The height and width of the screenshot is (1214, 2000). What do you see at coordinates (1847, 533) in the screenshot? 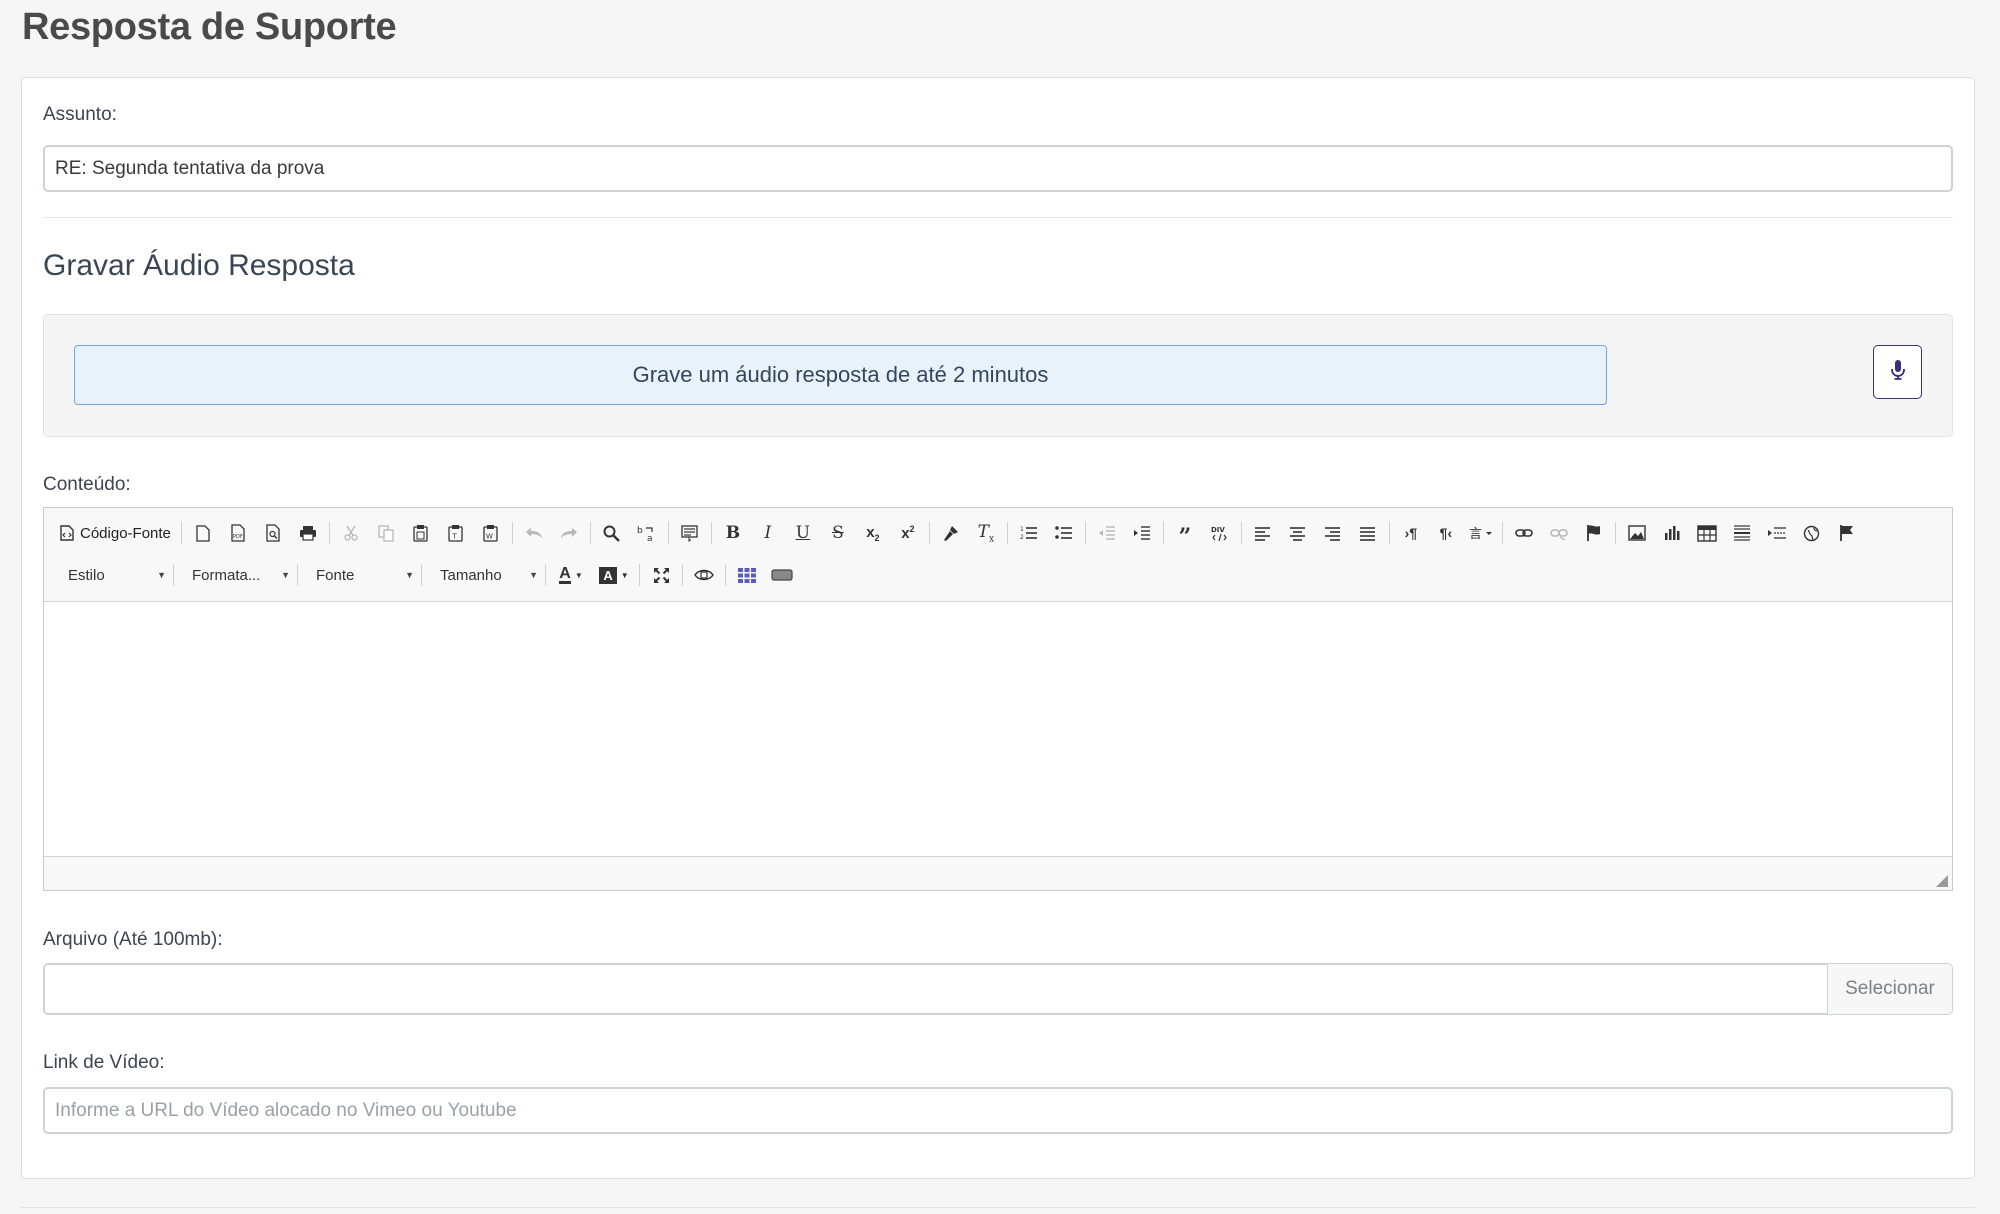
I see `flag-icon` at bounding box center [1847, 533].